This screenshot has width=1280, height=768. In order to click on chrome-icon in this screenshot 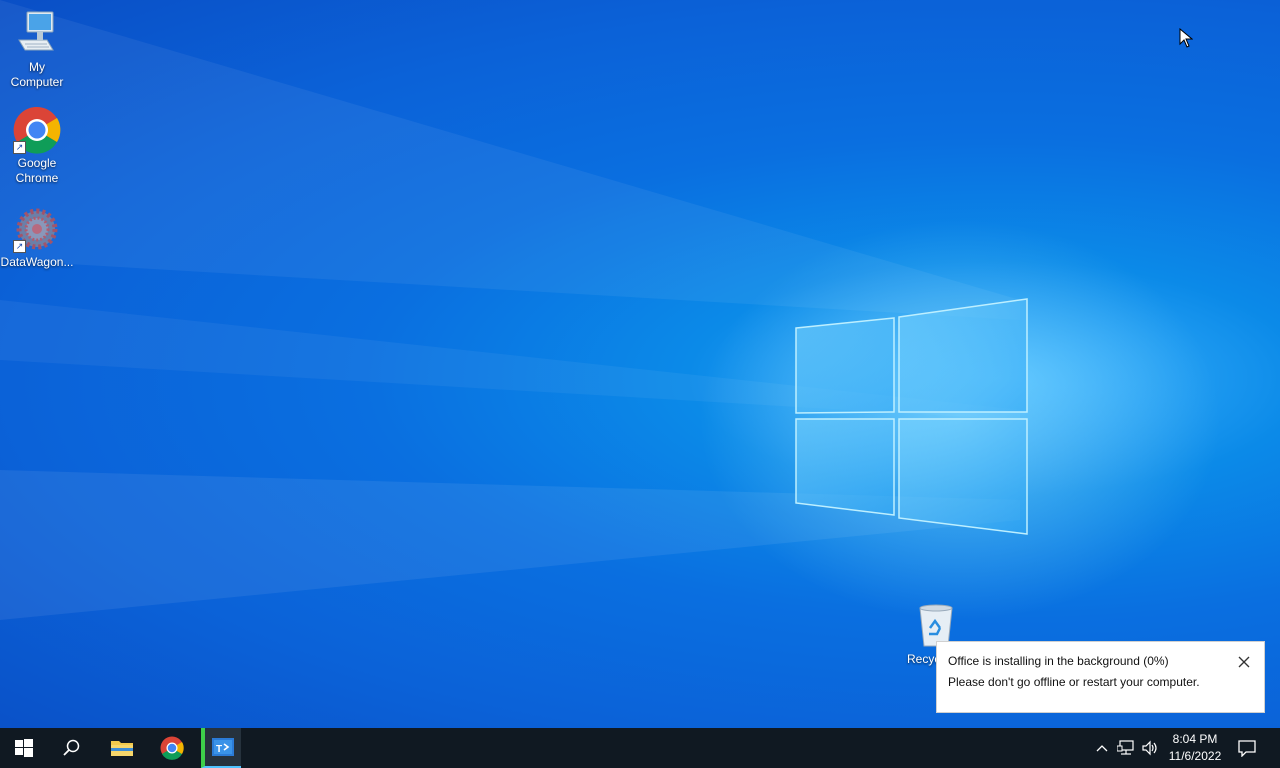, I will do `click(172, 748)`.